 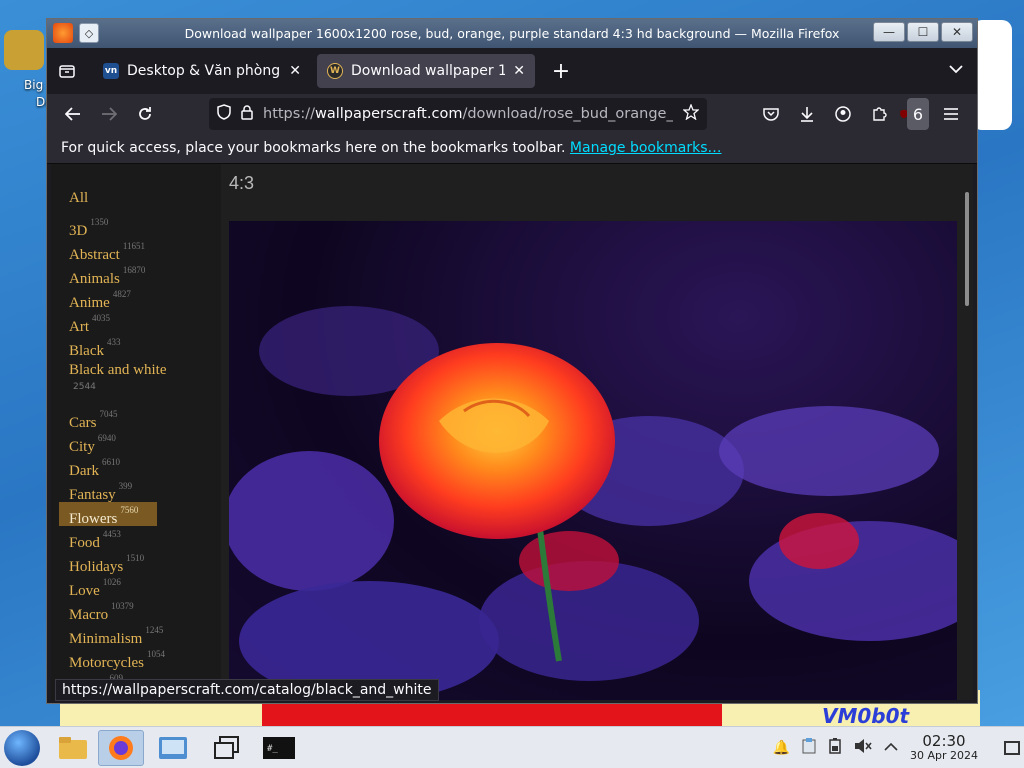 I want to click on category-name: City, so click(x=82, y=447).